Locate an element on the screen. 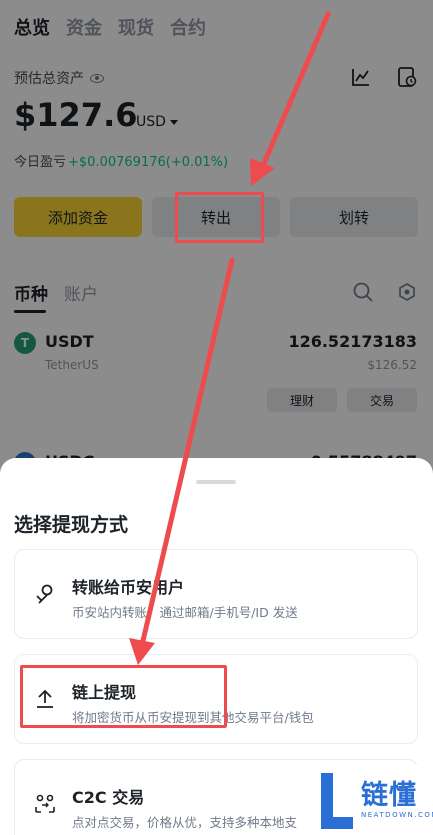 The width and height of the screenshot is (433, 835). option-title: 转账给币安用户 is located at coordinates (128, 587).